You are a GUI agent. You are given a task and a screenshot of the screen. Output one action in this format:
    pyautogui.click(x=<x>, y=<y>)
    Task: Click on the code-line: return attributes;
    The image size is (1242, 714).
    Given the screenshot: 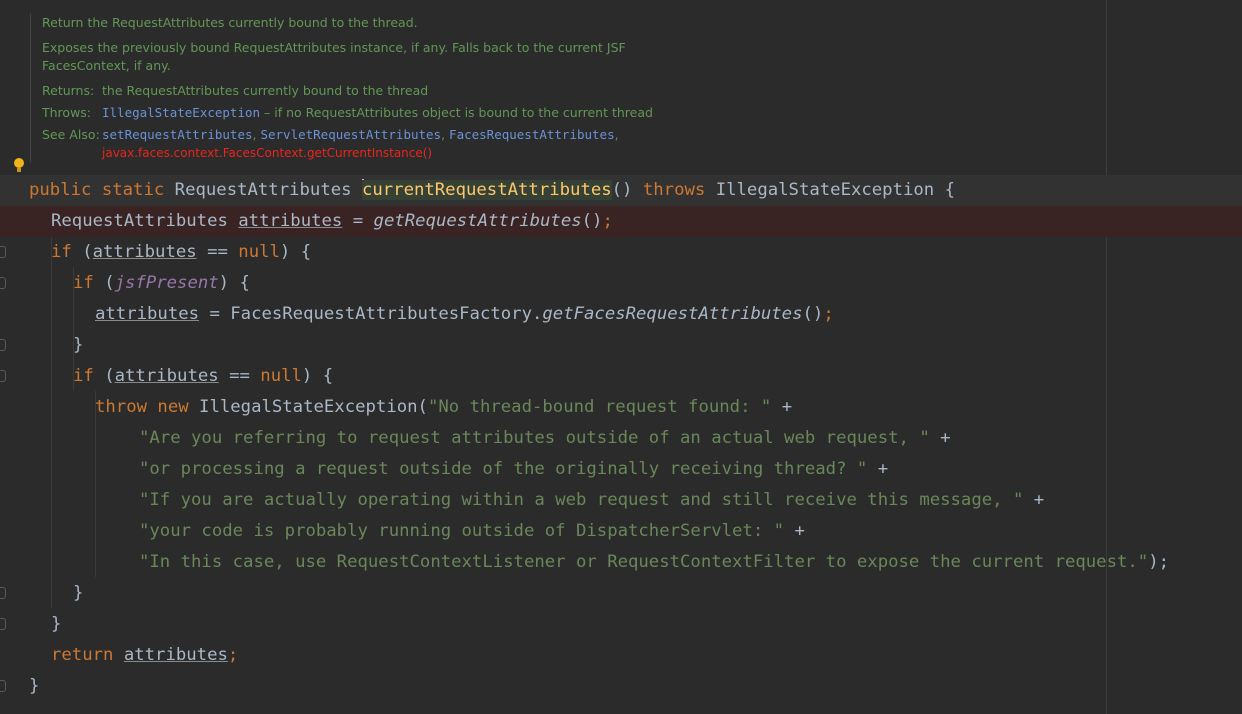 What is the action you would take?
    pyautogui.click(x=621, y=655)
    